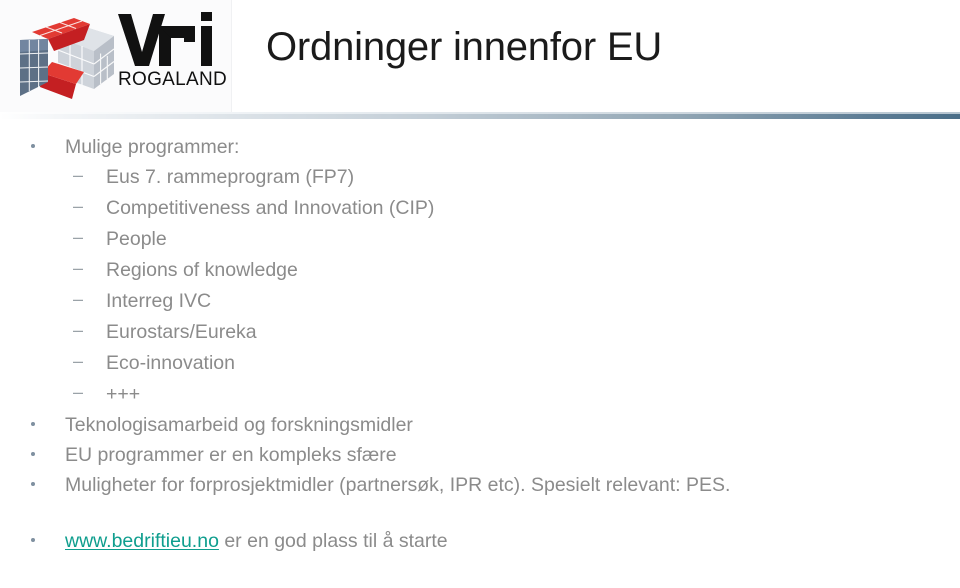 This screenshot has width=960, height=588. I want to click on list-item-label-rest: er en god plass til å starte, so click(333, 541).